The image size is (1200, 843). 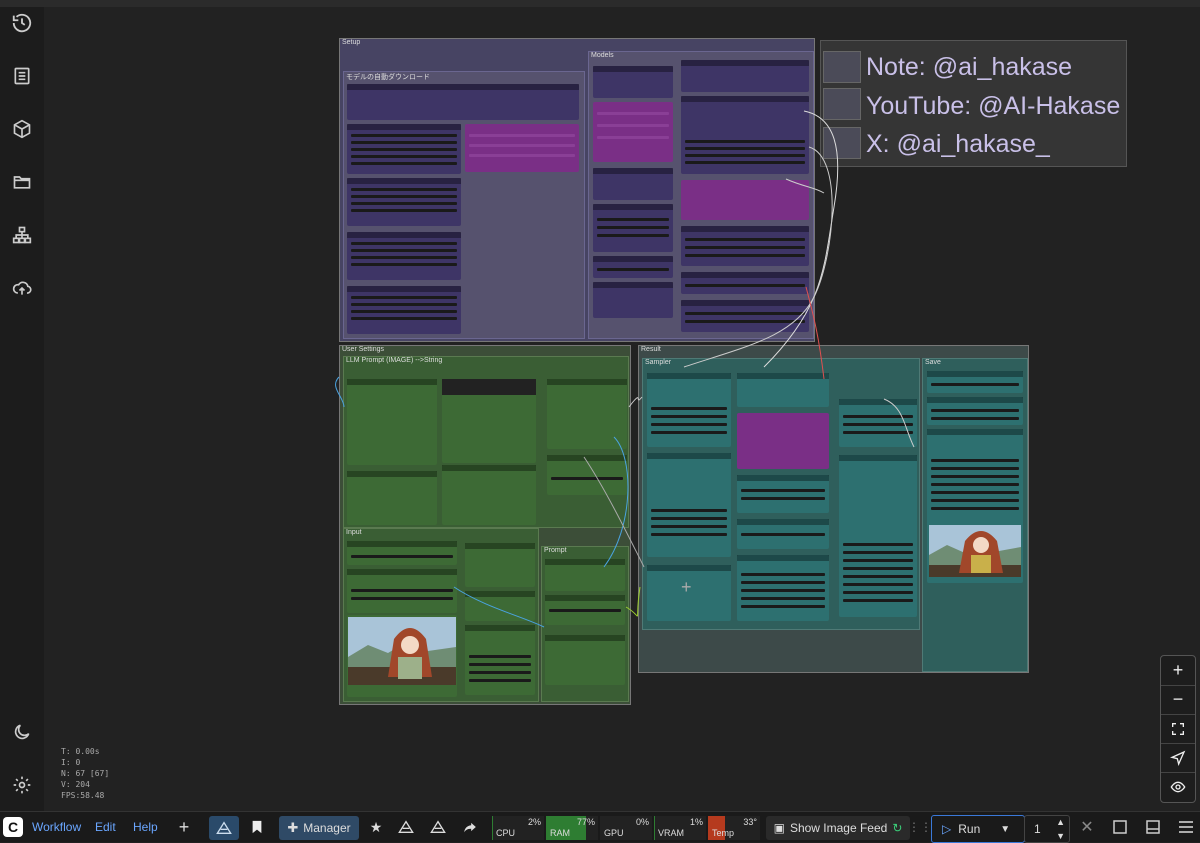 What do you see at coordinates (463, 102) in the screenshot?
I see `node-download-main` at bounding box center [463, 102].